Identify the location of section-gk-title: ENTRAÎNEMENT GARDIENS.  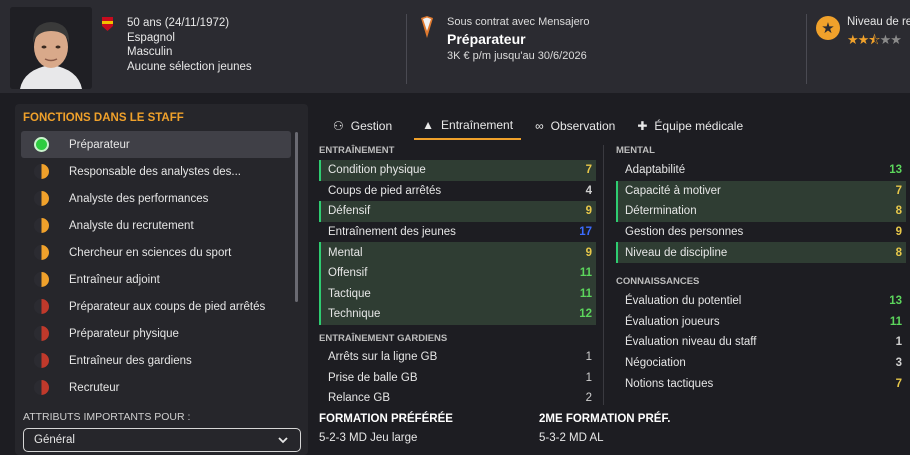
(383, 338).